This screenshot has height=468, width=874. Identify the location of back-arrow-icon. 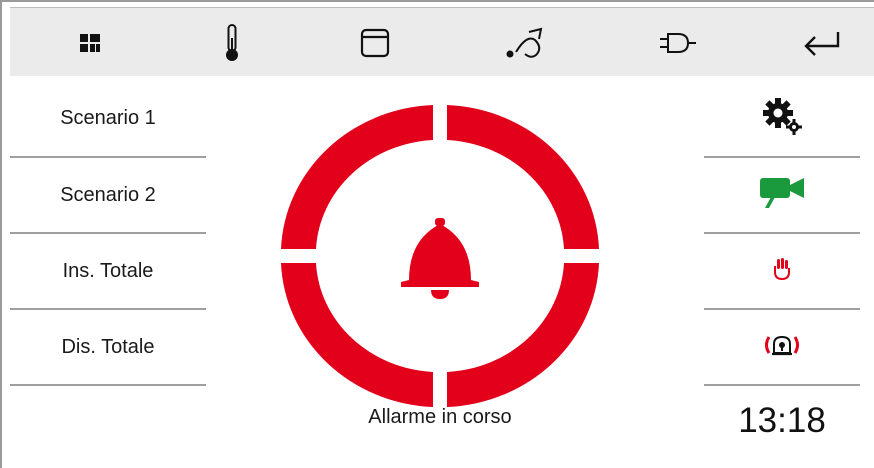
(822, 42).